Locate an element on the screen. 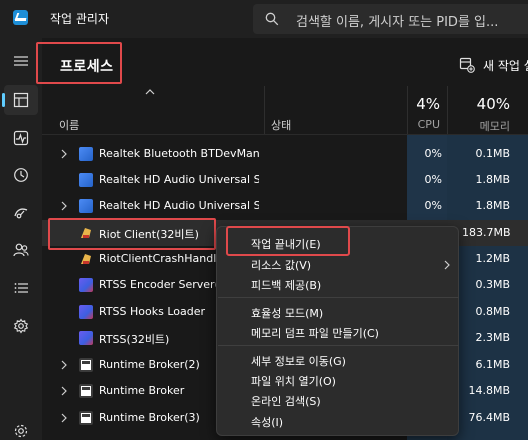 This screenshot has width=528, height=440. column-header-status: 상태 is located at coordinates (281, 125).